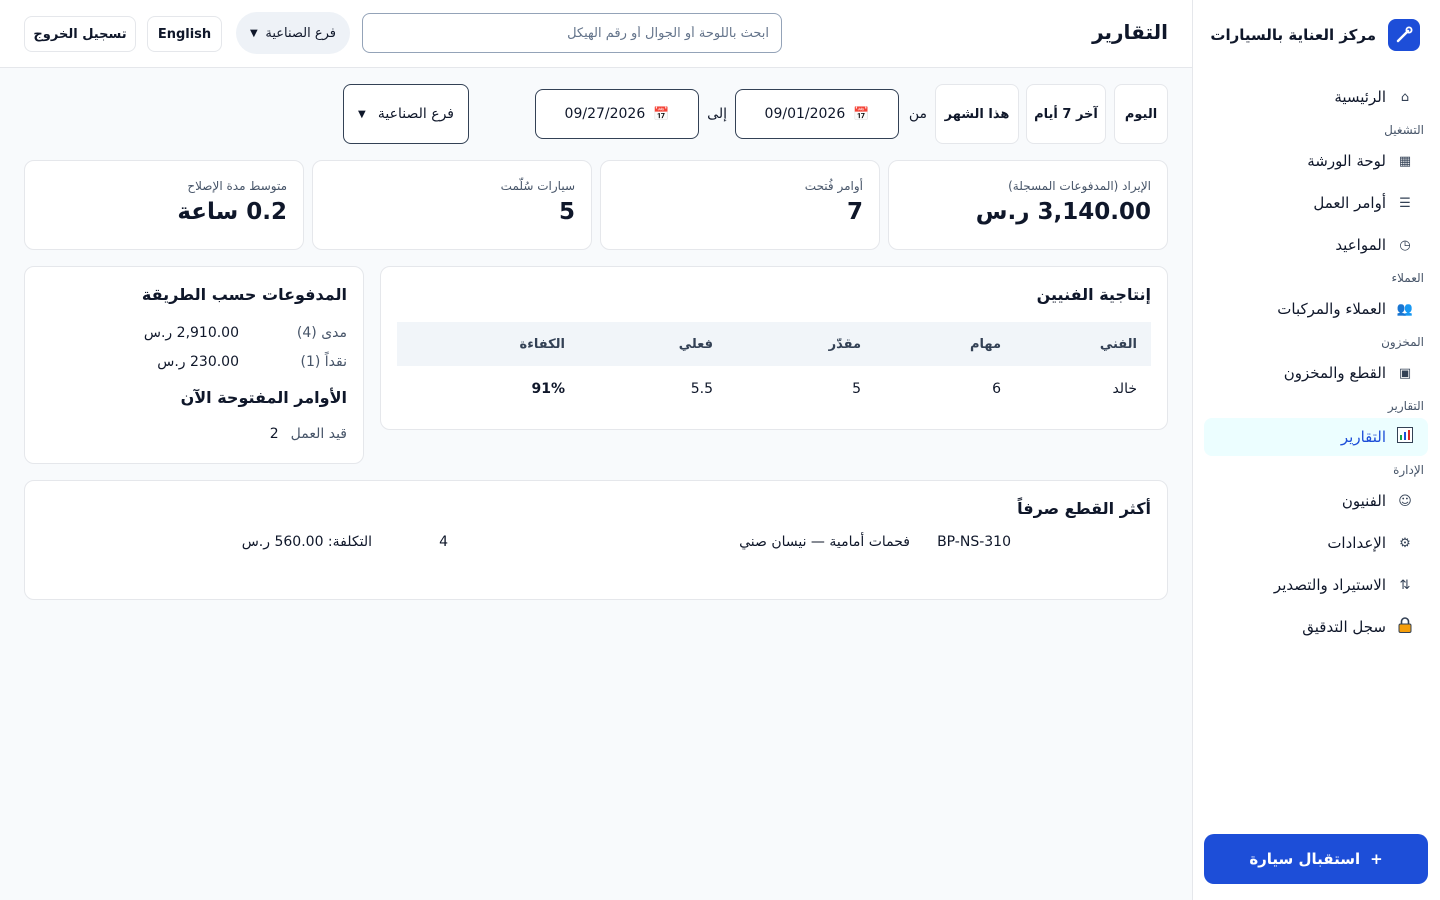  What do you see at coordinates (306, 542) in the screenshot?
I see `part-cost: التكلفة: 560.00 ر.س` at bounding box center [306, 542].